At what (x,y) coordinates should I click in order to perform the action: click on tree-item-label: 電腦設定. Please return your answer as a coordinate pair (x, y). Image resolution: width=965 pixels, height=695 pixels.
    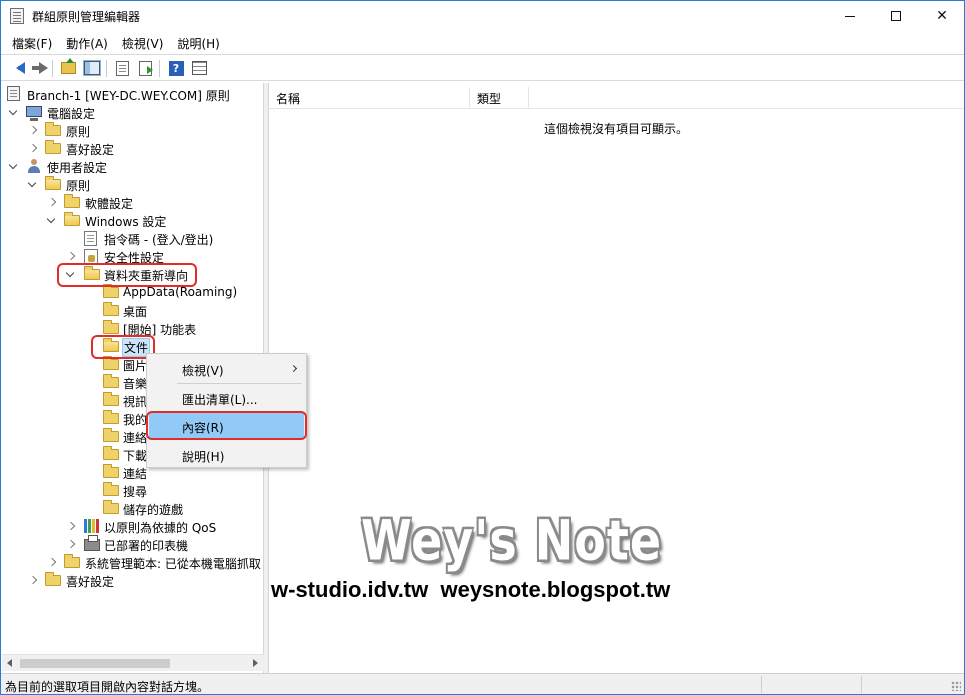
    Looking at the image, I should click on (71, 114).